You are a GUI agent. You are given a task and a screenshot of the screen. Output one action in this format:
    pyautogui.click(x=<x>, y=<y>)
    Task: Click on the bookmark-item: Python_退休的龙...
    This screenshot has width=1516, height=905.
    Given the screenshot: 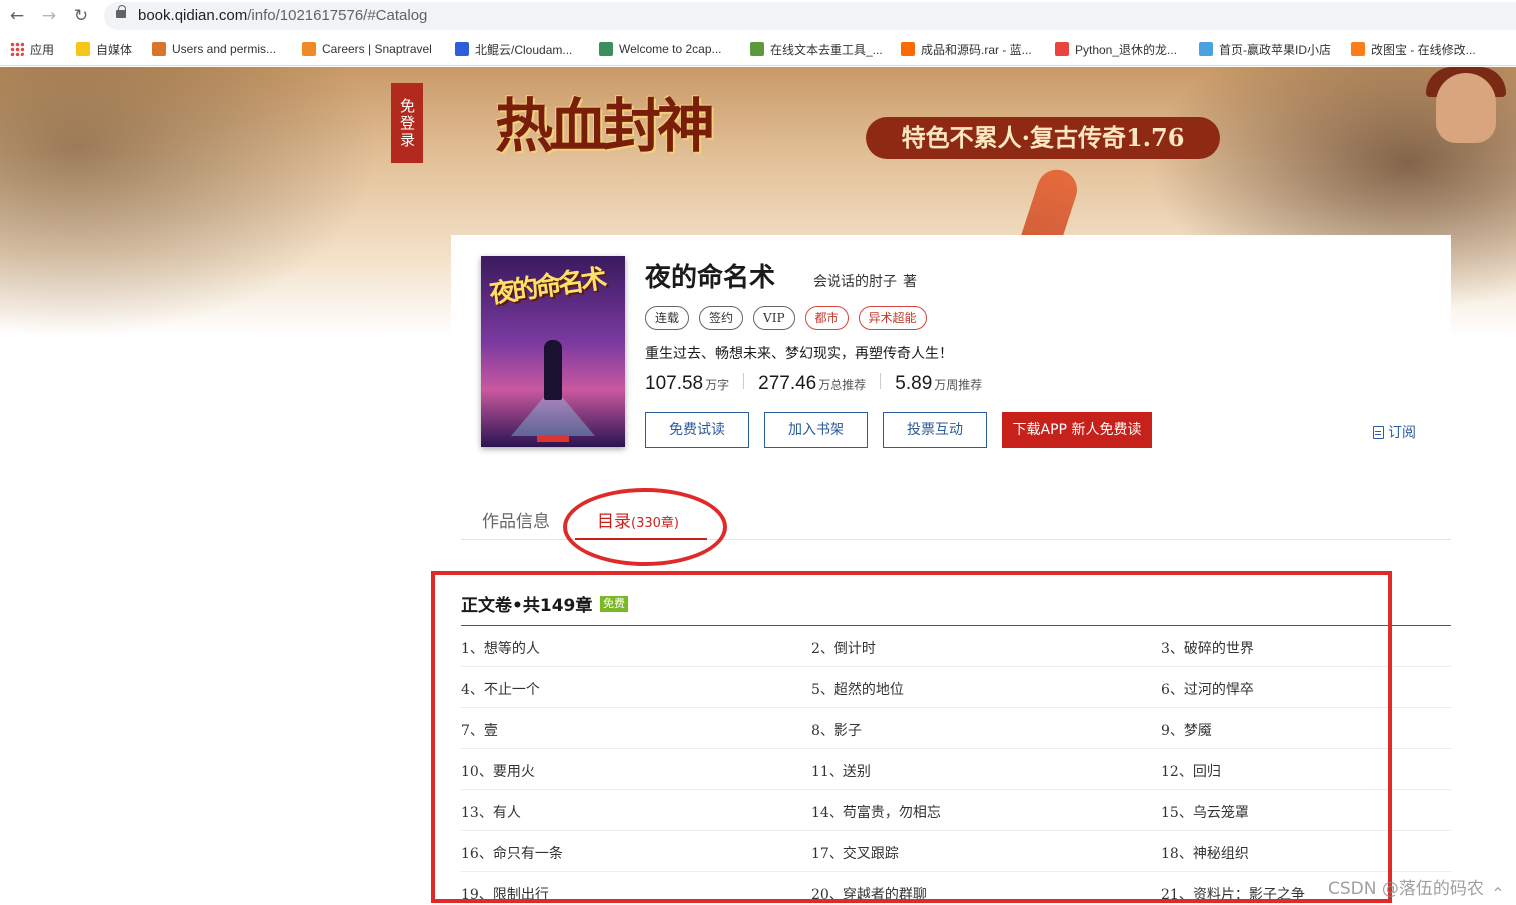 What is the action you would take?
    pyautogui.click(x=1116, y=49)
    